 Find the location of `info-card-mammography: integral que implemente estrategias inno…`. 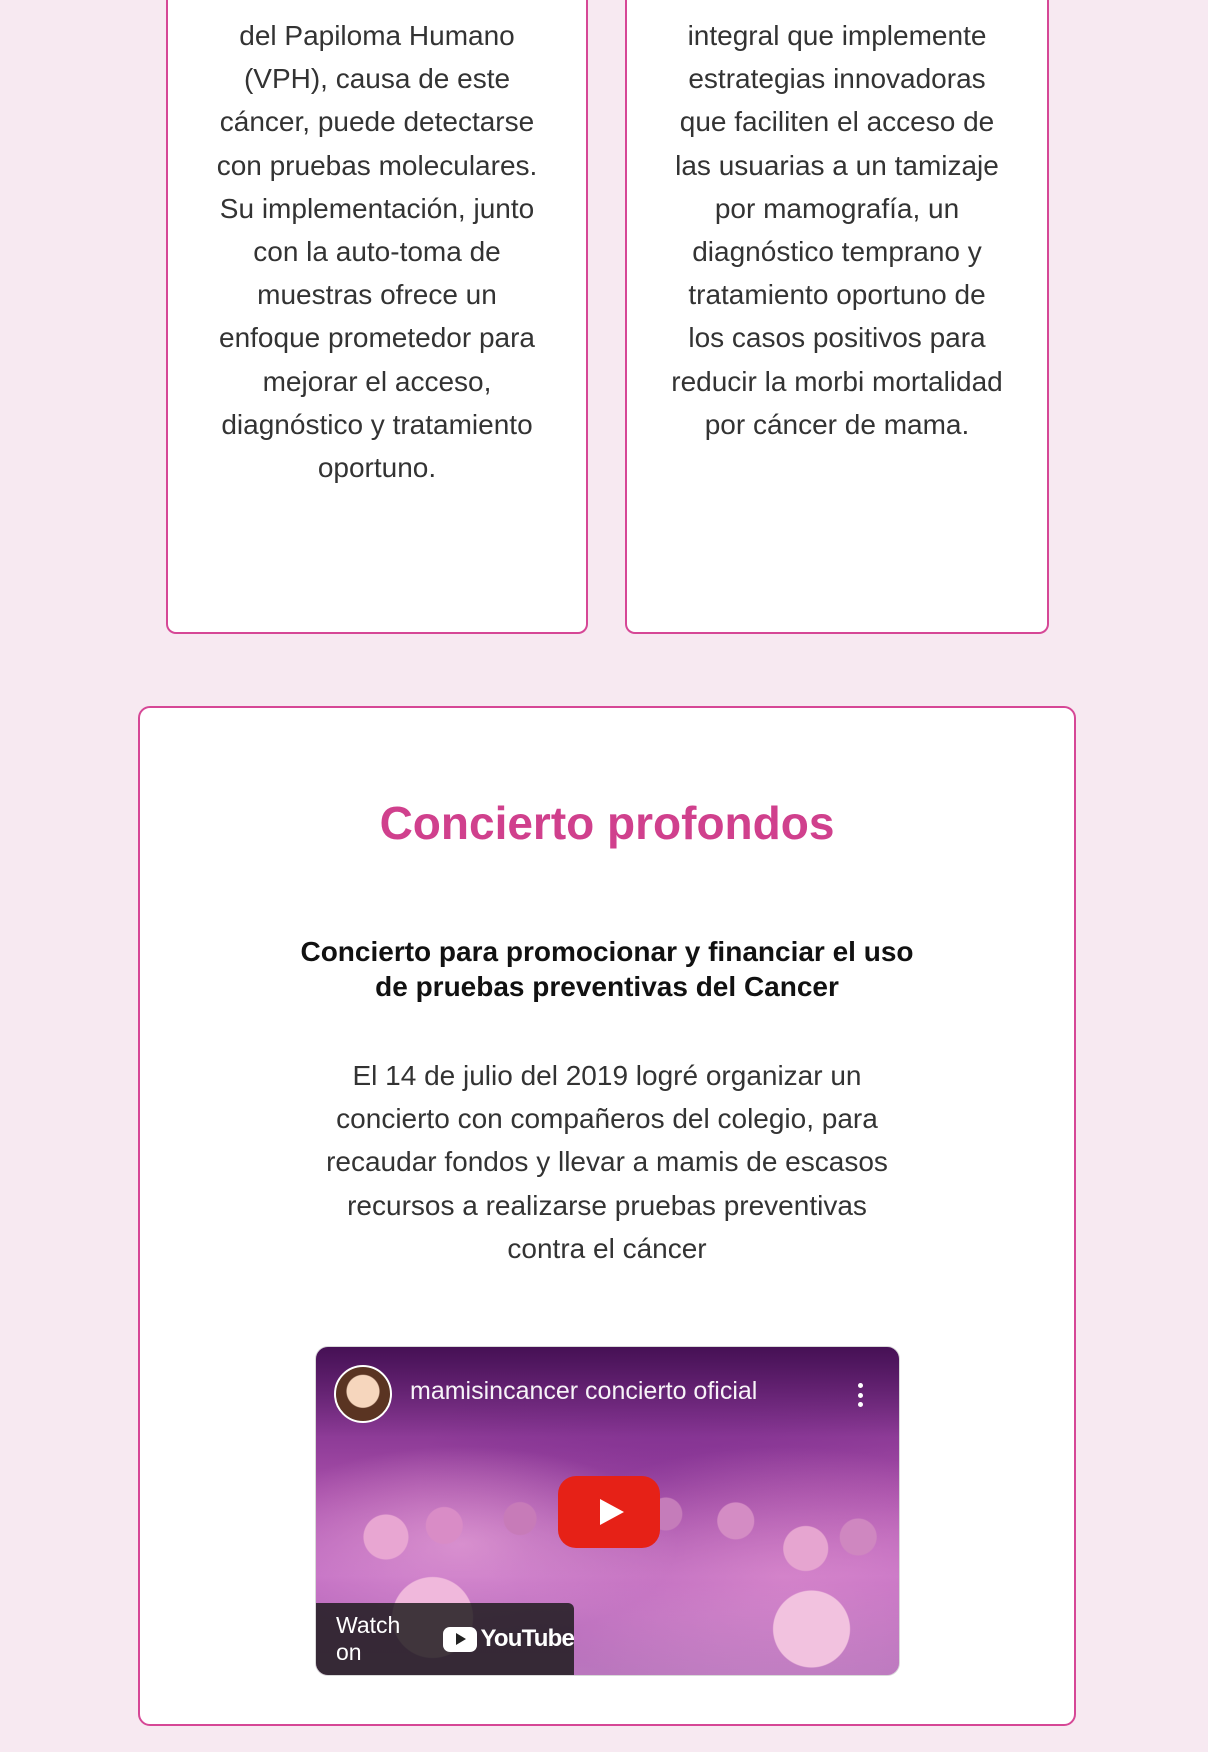

info-card-mammography: integral que implemente estrategias inno… is located at coordinates (837, 317).